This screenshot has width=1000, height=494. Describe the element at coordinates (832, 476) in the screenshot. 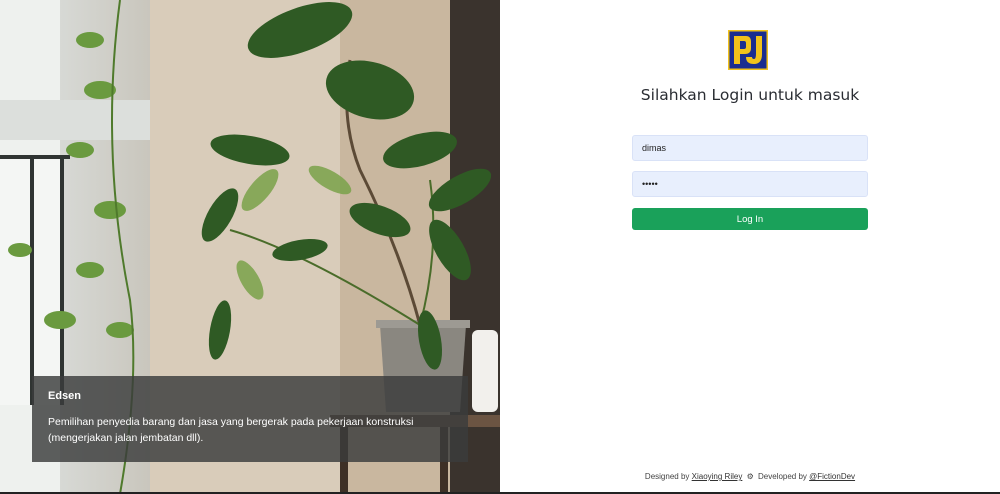

I see `developer-link: @FictionDev` at that location.